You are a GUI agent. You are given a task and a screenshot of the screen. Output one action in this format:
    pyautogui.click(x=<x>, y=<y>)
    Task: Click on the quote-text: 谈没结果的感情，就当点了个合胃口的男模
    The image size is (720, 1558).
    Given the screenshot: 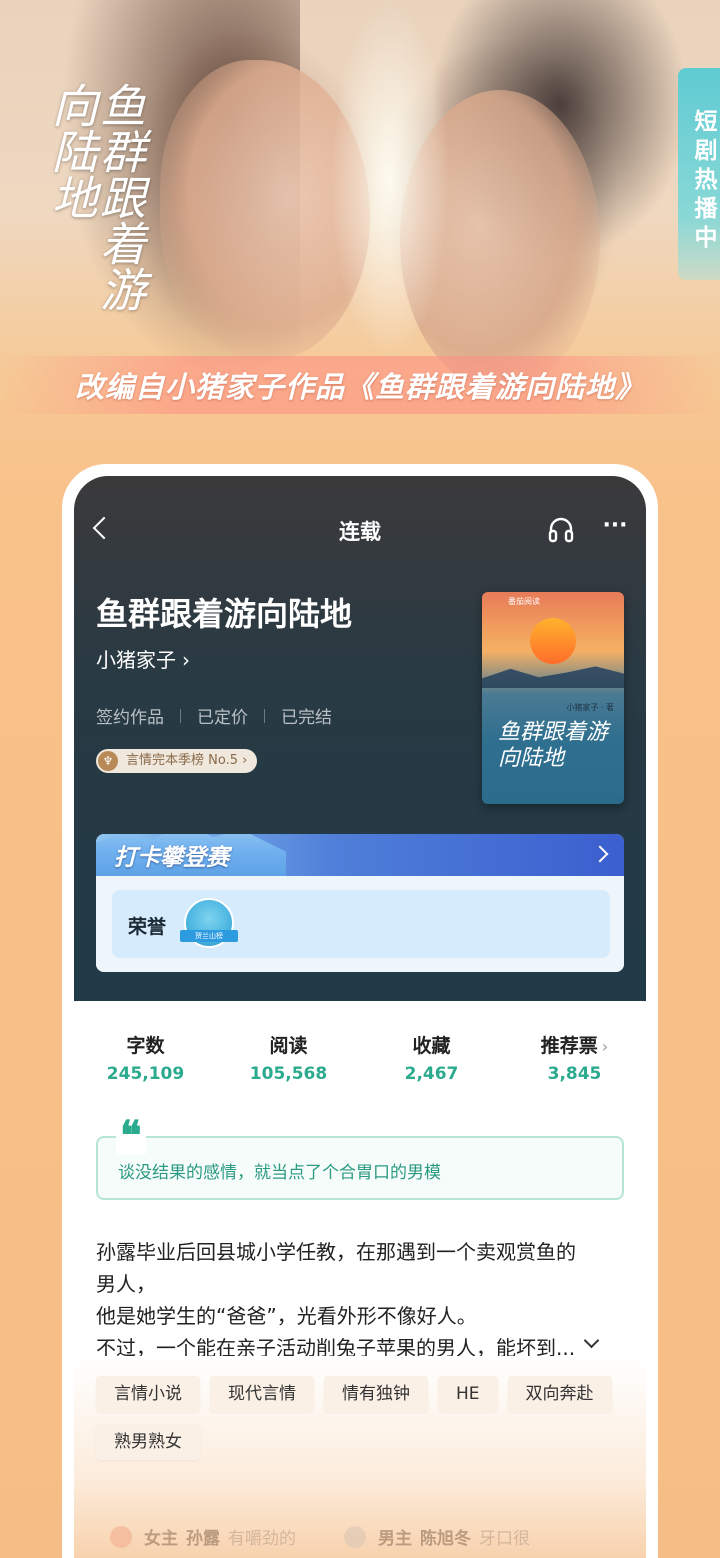 What is the action you would take?
    pyautogui.click(x=279, y=1173)
    